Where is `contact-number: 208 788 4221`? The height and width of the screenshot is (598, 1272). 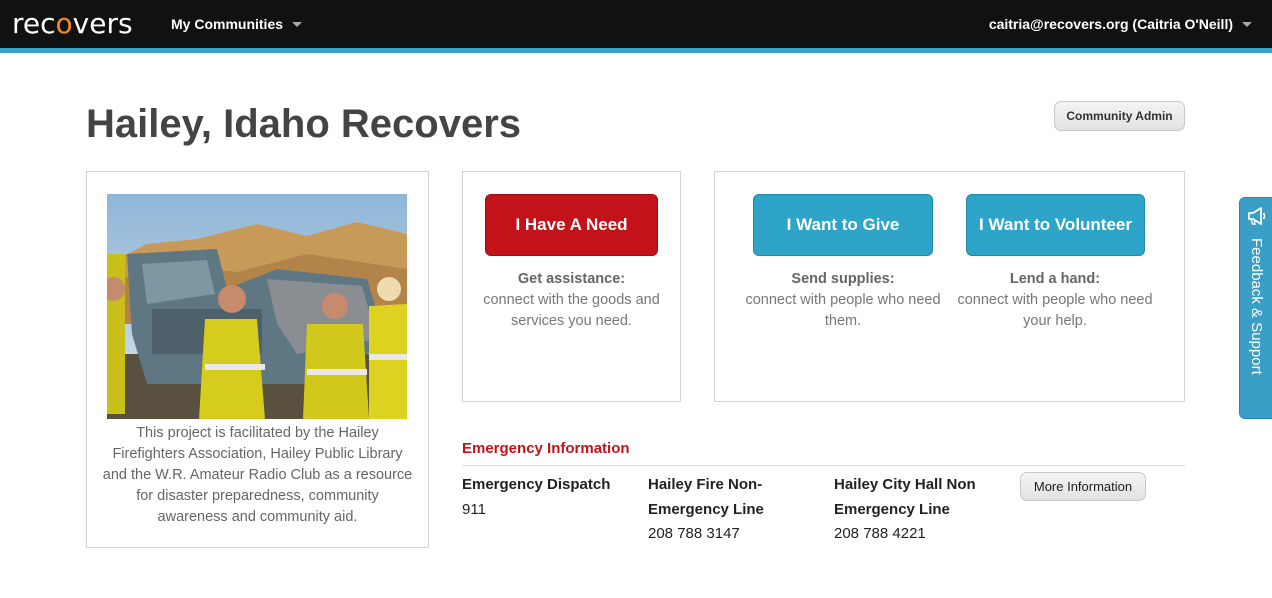
contact-number: 208 788 4221 is located at coordinates (880, 533).